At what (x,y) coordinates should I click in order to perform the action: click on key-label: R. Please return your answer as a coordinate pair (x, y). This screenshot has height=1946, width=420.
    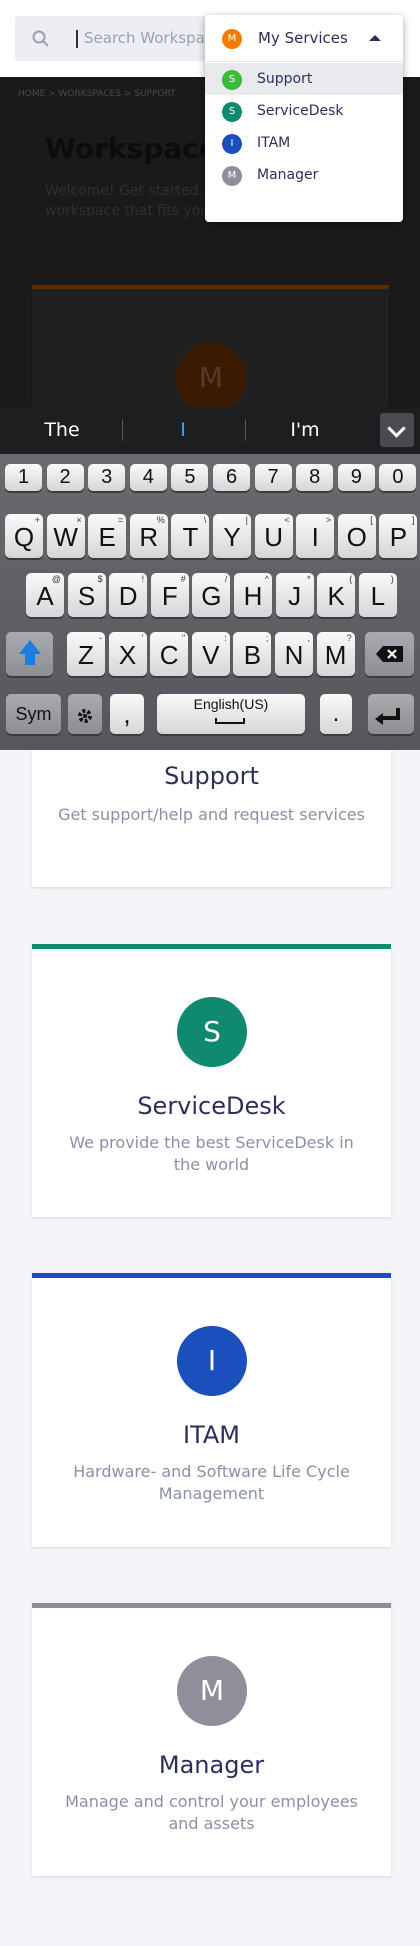
    Looking at the image, I should click on (149, 537).